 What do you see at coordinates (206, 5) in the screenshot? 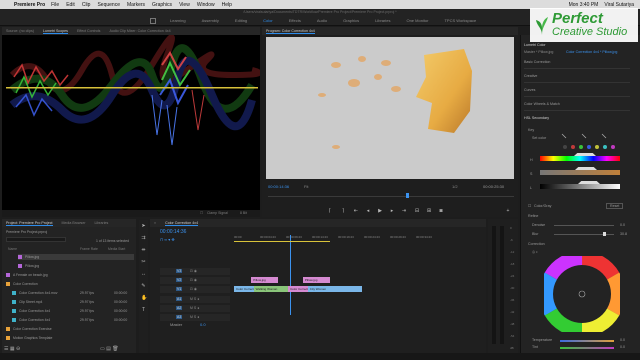
I see `menu-window: Window` at bounding box center [206, 5].